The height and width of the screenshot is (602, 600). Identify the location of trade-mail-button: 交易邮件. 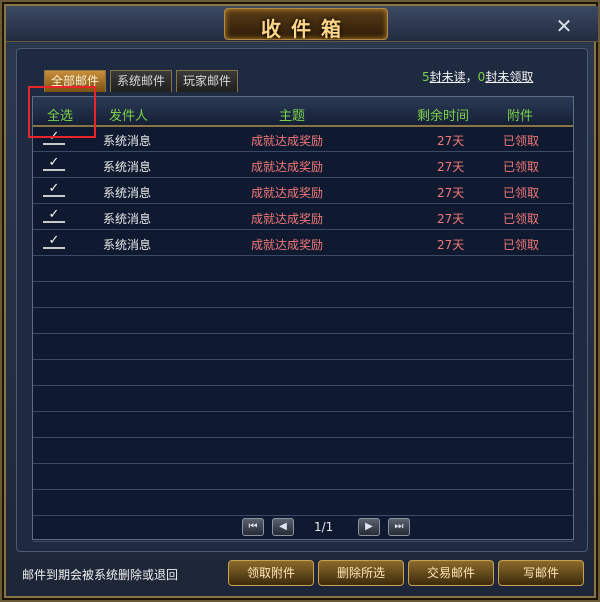
(451, 573).